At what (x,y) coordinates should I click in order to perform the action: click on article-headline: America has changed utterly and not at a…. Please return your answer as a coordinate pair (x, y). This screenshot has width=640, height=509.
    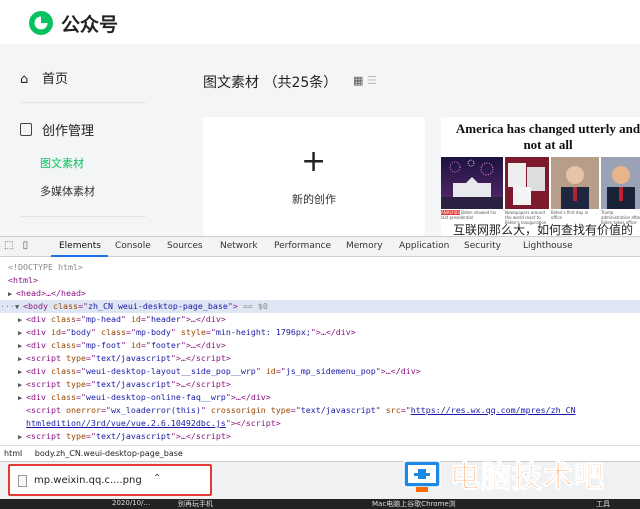
    Looking at the image, I should click on (547, 136).